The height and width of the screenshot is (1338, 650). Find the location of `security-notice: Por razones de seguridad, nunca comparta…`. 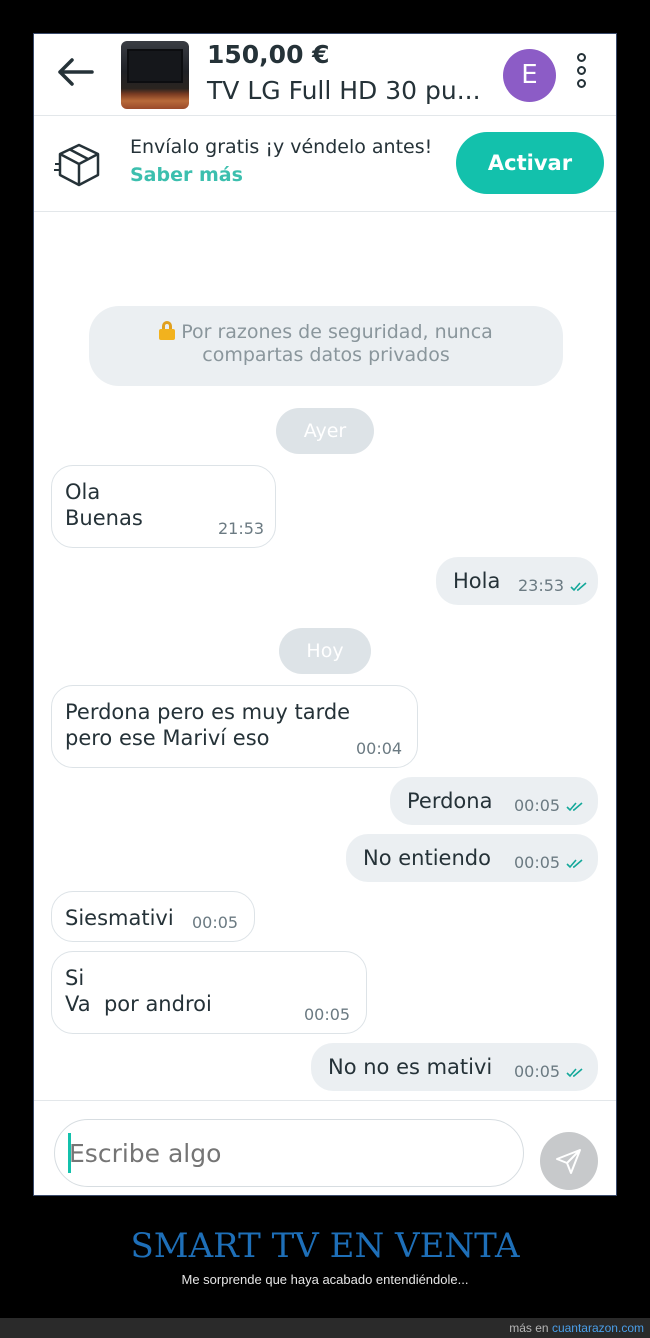

security-notice: Por razones de seguridad, nunca comparta… is located at coordinates (326, 346).